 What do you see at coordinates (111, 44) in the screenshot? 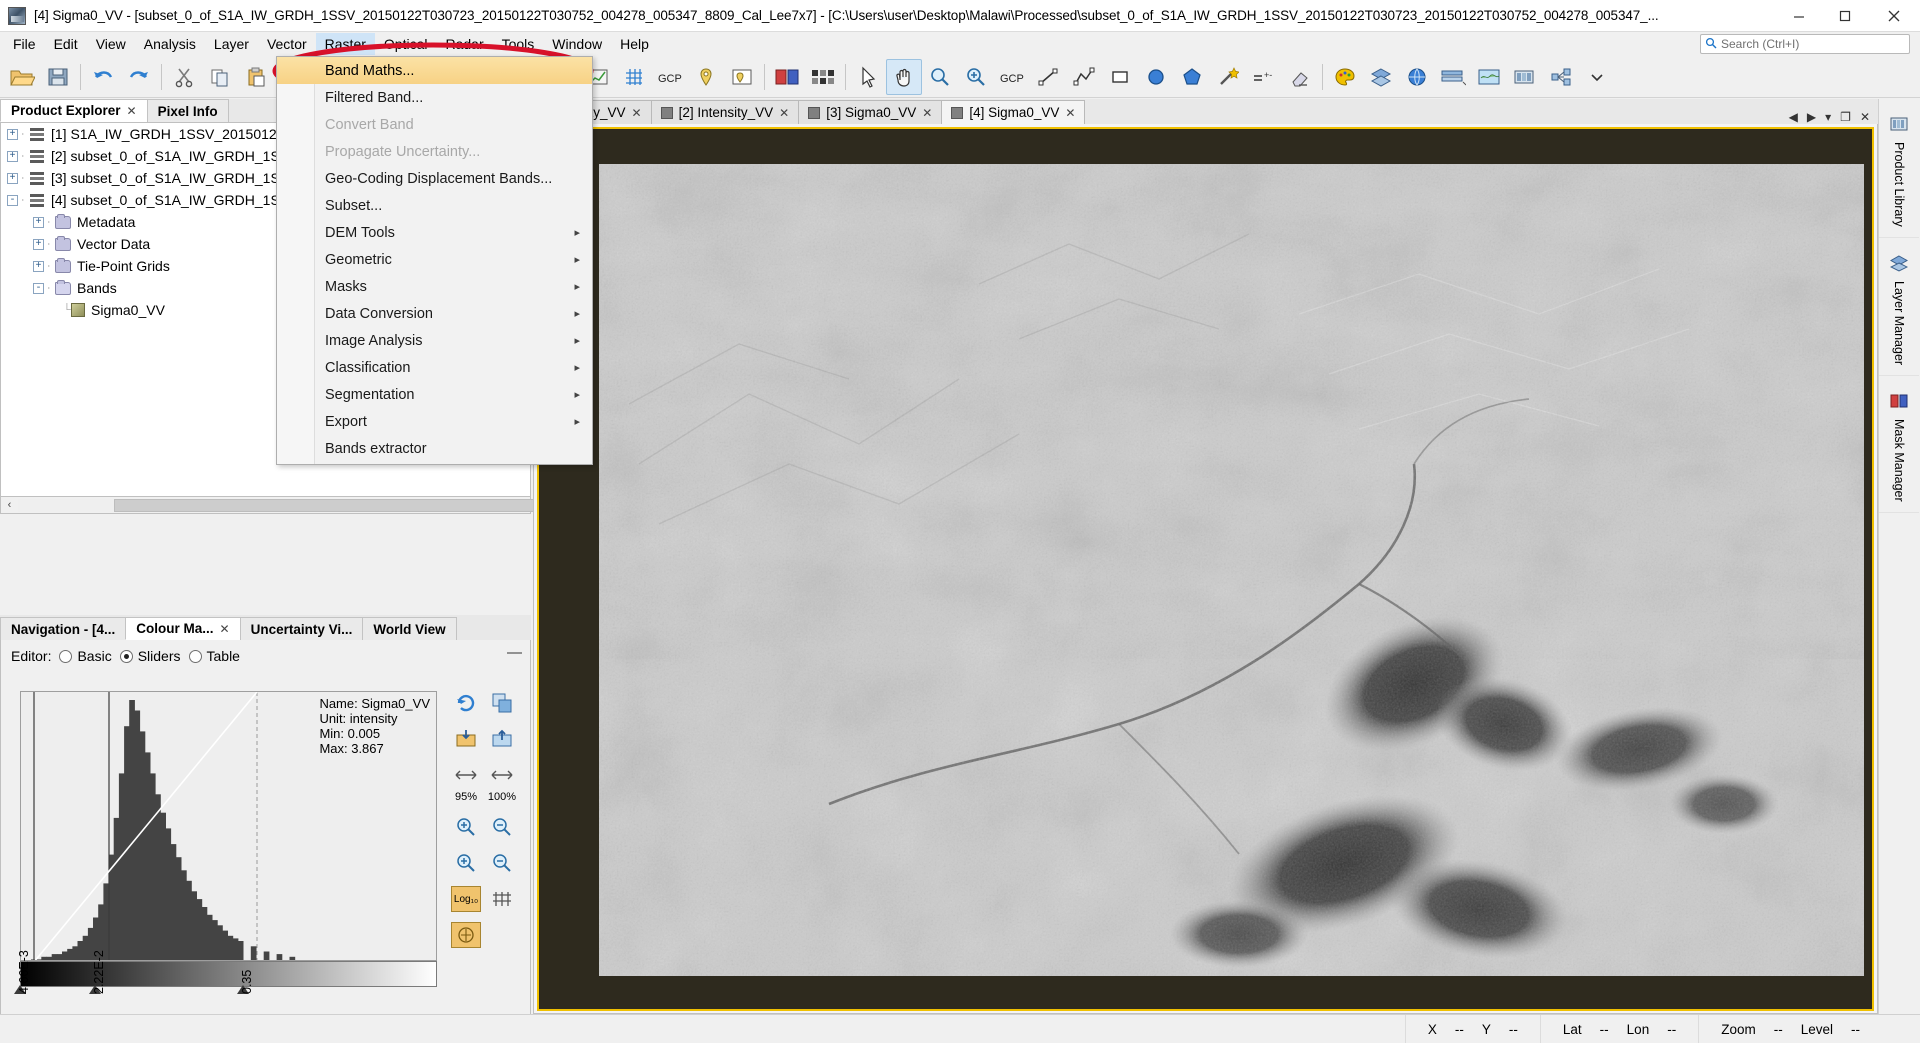
I see `menu-view: View` at bounding box center [111, 44].